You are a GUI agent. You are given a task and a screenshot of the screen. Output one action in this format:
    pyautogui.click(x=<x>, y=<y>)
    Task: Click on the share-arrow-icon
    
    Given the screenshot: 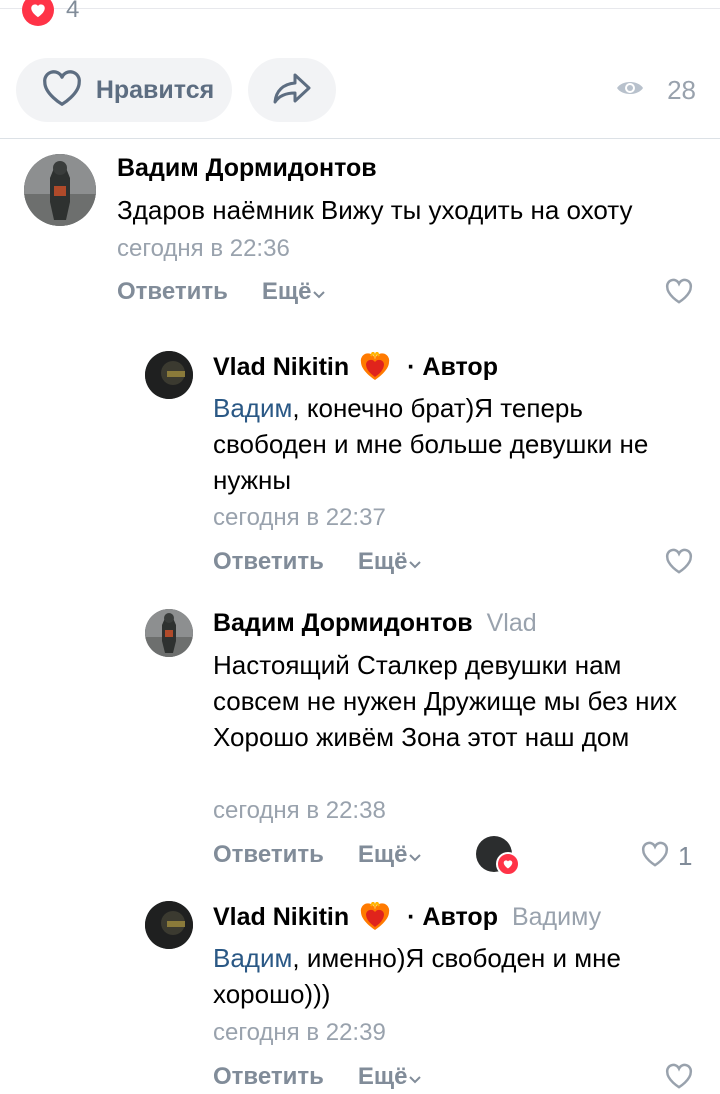 What is the action you would take?
    pyautogui.click(x=292, y=90)
    